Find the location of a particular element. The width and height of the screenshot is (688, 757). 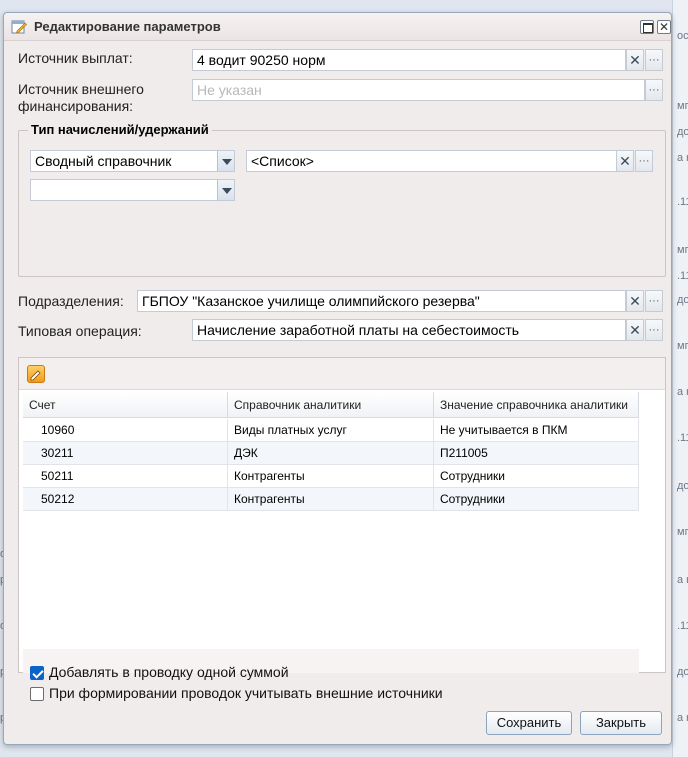

external-sources-checkbox is located at coordinates (37, 694).